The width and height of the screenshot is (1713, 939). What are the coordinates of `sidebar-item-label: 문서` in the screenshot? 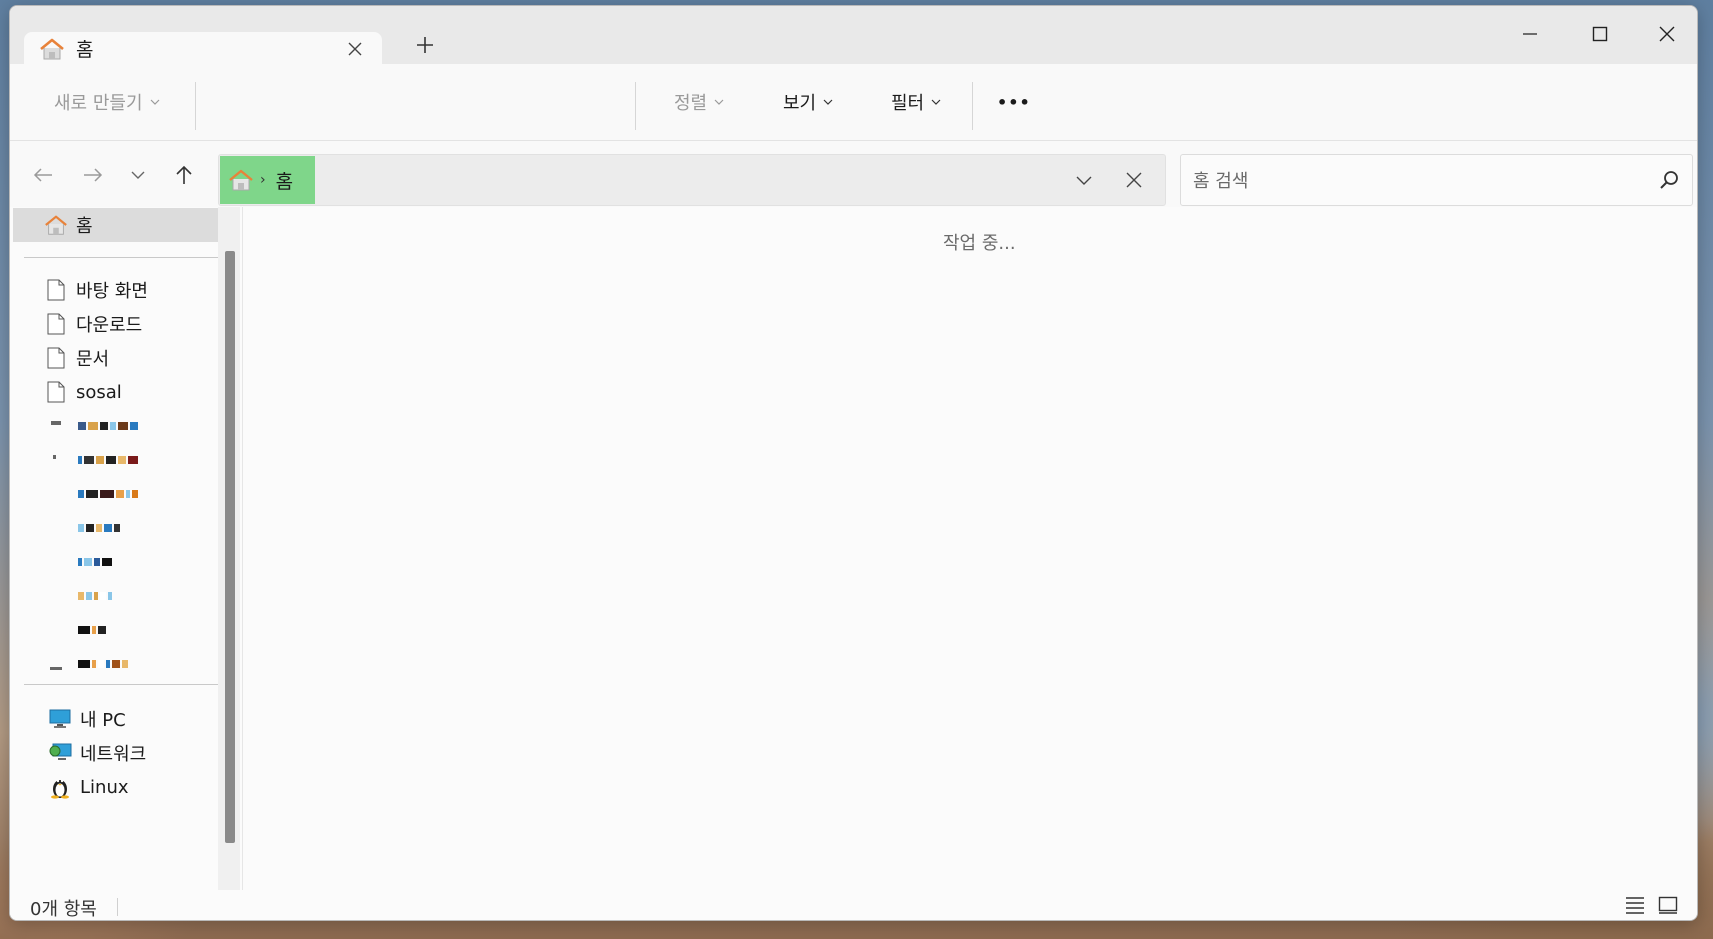 It's located at (93, 359).